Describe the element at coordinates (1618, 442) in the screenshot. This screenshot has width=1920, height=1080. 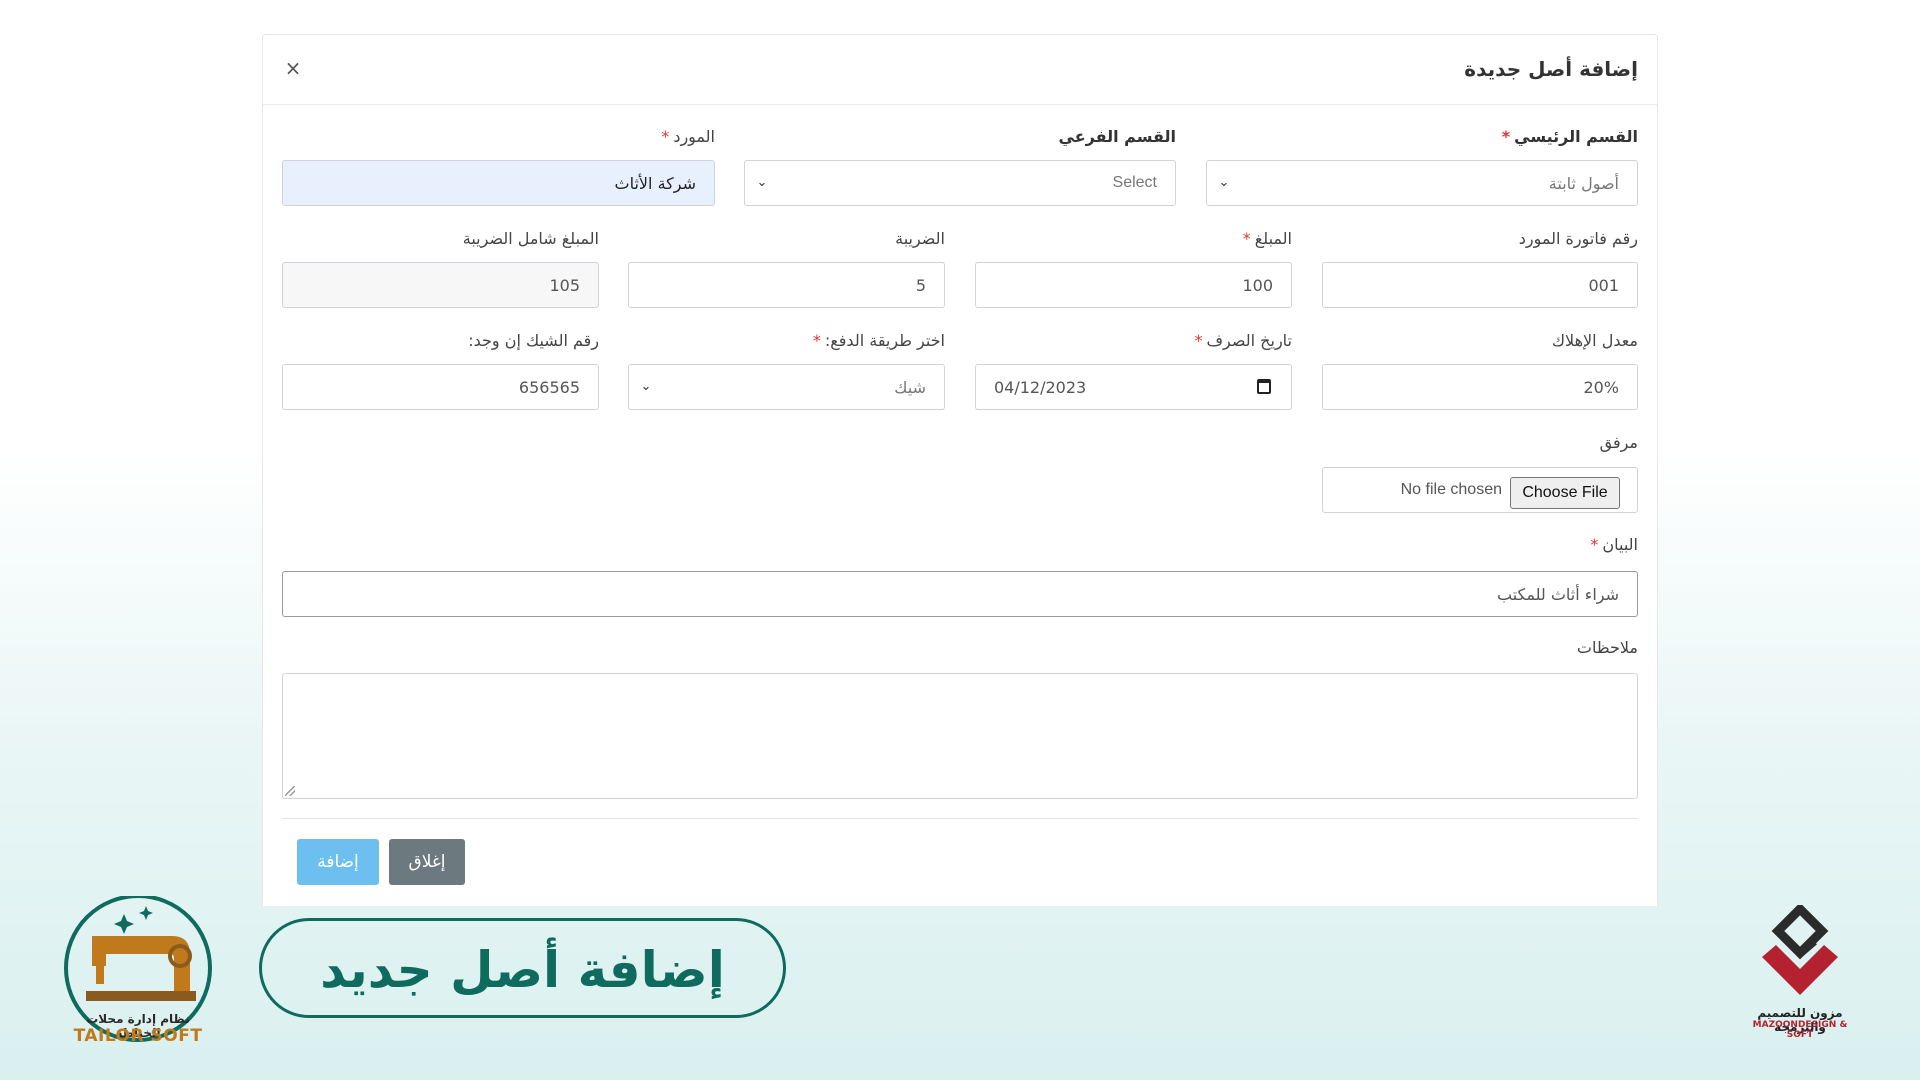
I see `attachment-label: مرفق` at that location.